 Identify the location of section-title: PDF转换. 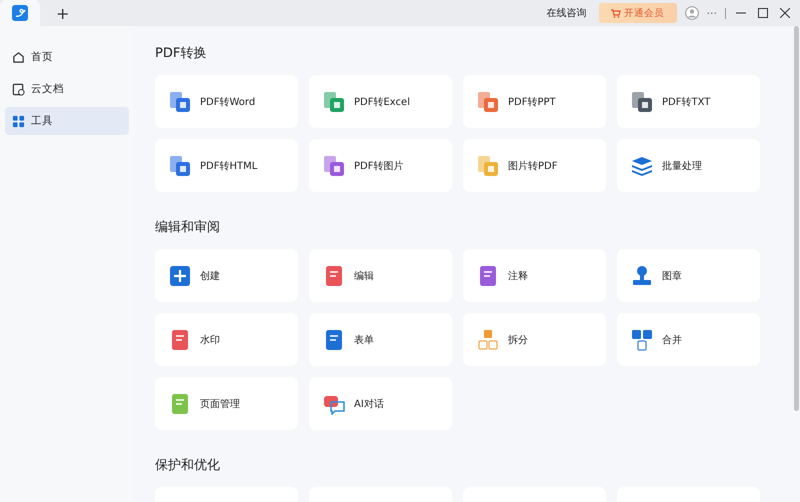
(181, 53).